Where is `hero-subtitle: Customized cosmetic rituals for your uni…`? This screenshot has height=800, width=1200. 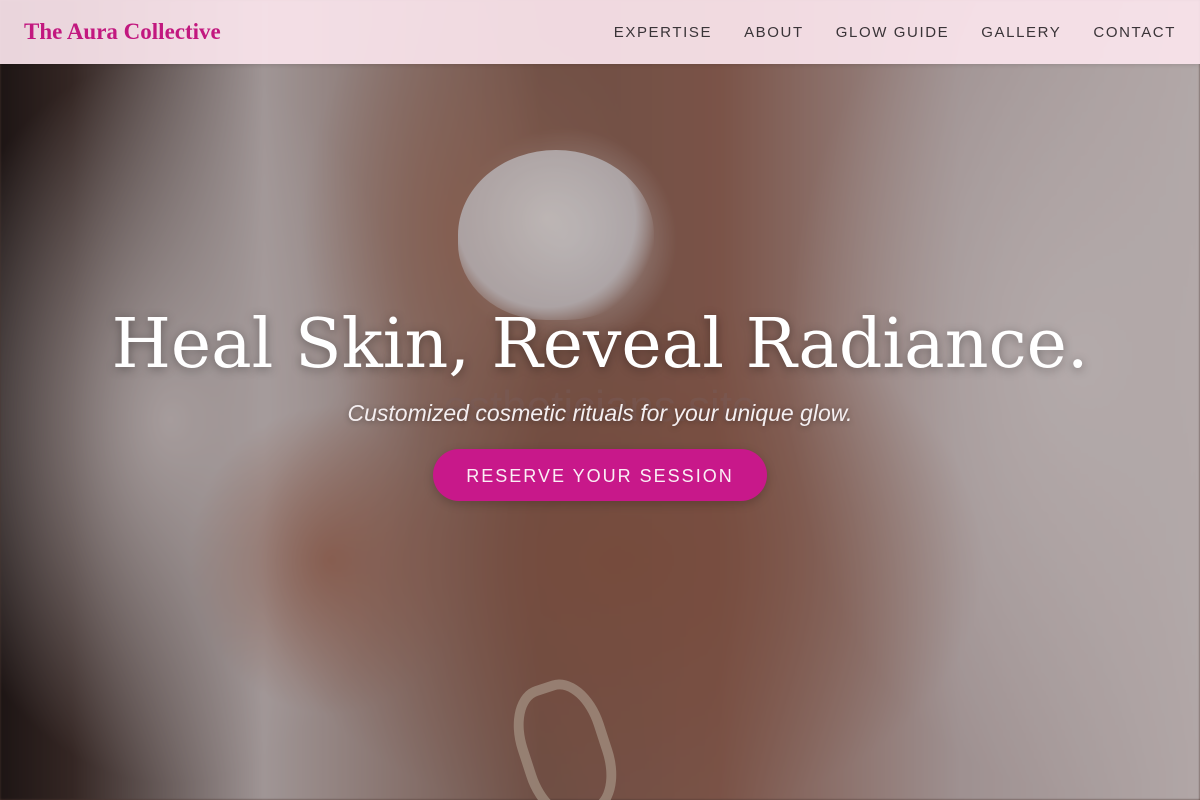 hero-subtitle: Customized cosmetic rituals for your uni… is located at coordinates (600, 413).